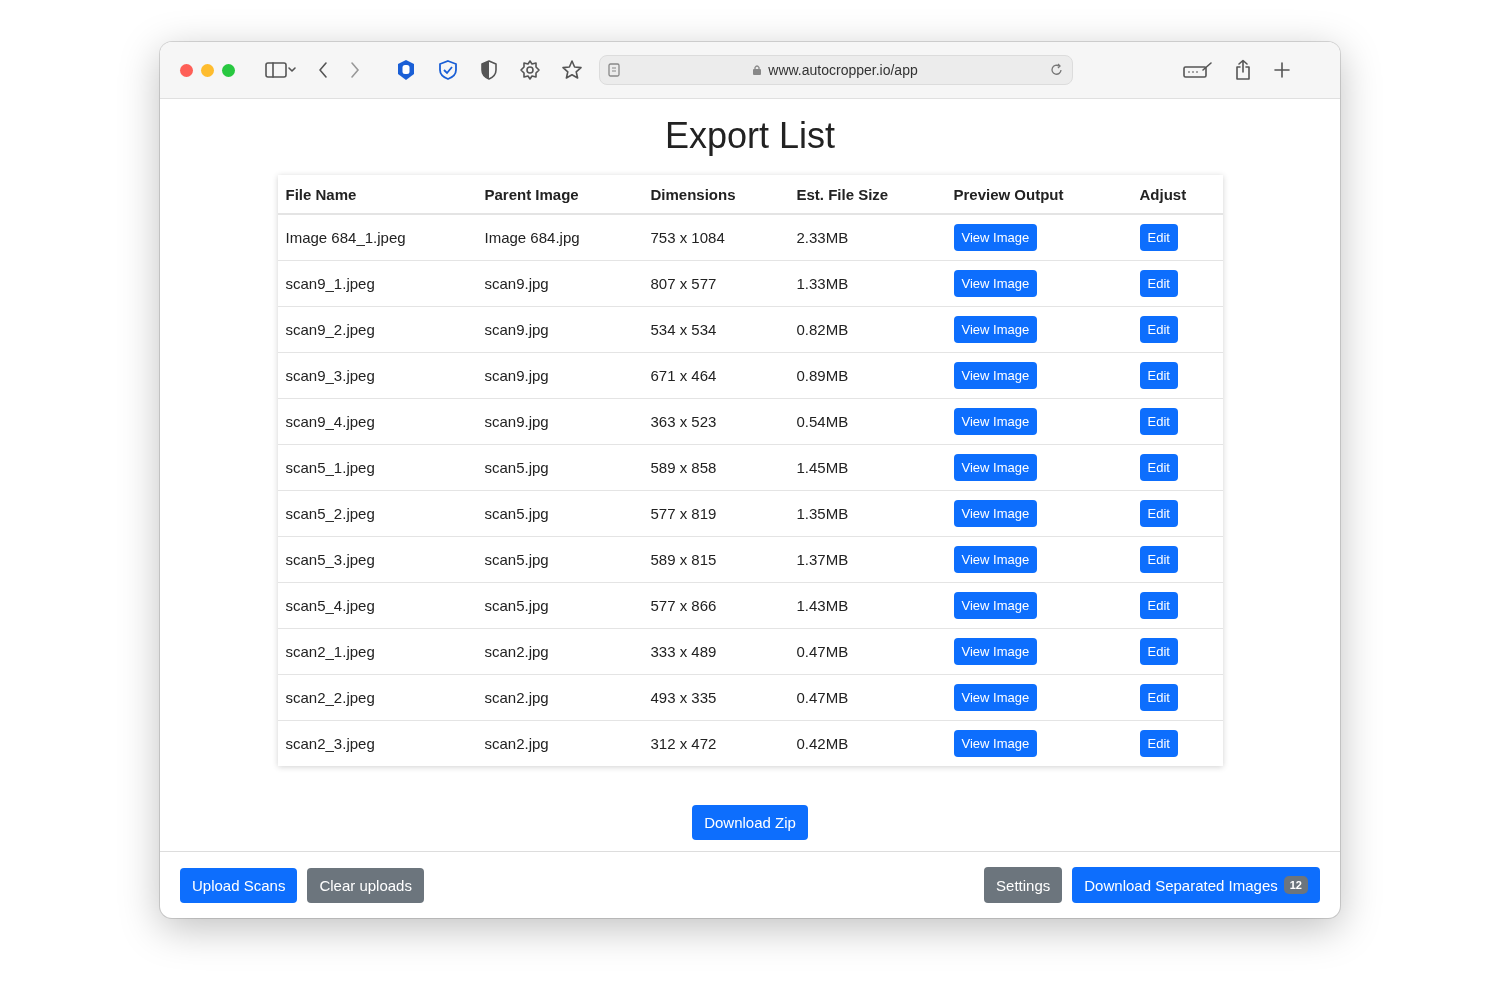 This screenshot has width=1500, height=1000. Describe the element at coordinates (1038, 194) in the screenshot. I see `column-header: Preview Output` at that location.